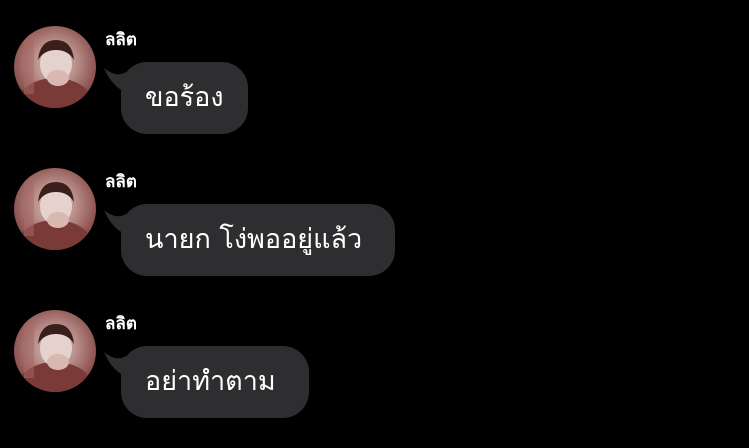 The height and width of the screenshot is (448, 749). Describe the element at coordinates (184, 98) in the screenshot. I see `message-bubble: ขอร้อง` at that location.